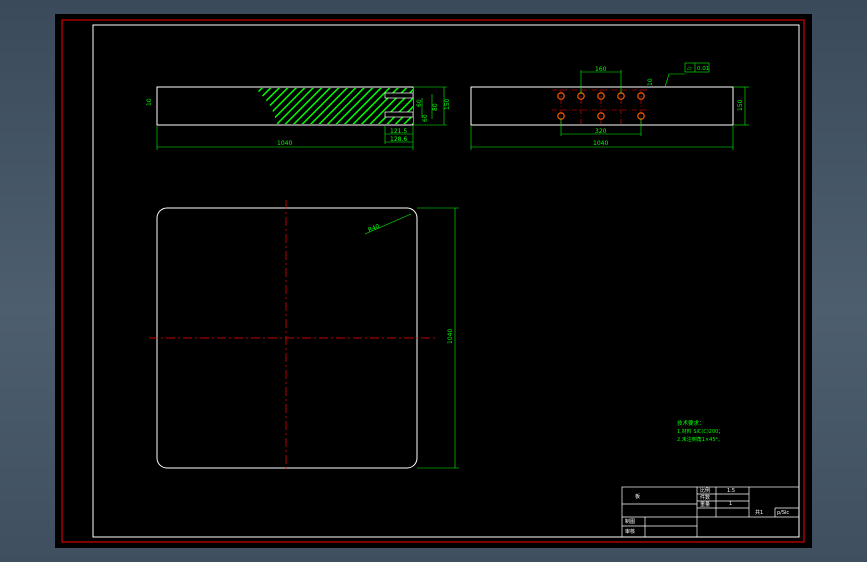 The image size is (867, 562). What do you see at coordinates (398, 131) in the screenshot?
I see `front-dim-slot-depth: 121.5` at bounding box center [398, 131].